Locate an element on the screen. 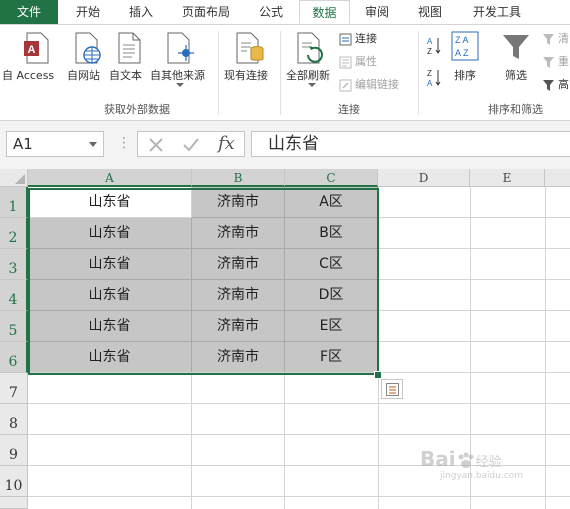 The image size is (570, 509). row-header-2: 2 is located at coordinates (14, 233).